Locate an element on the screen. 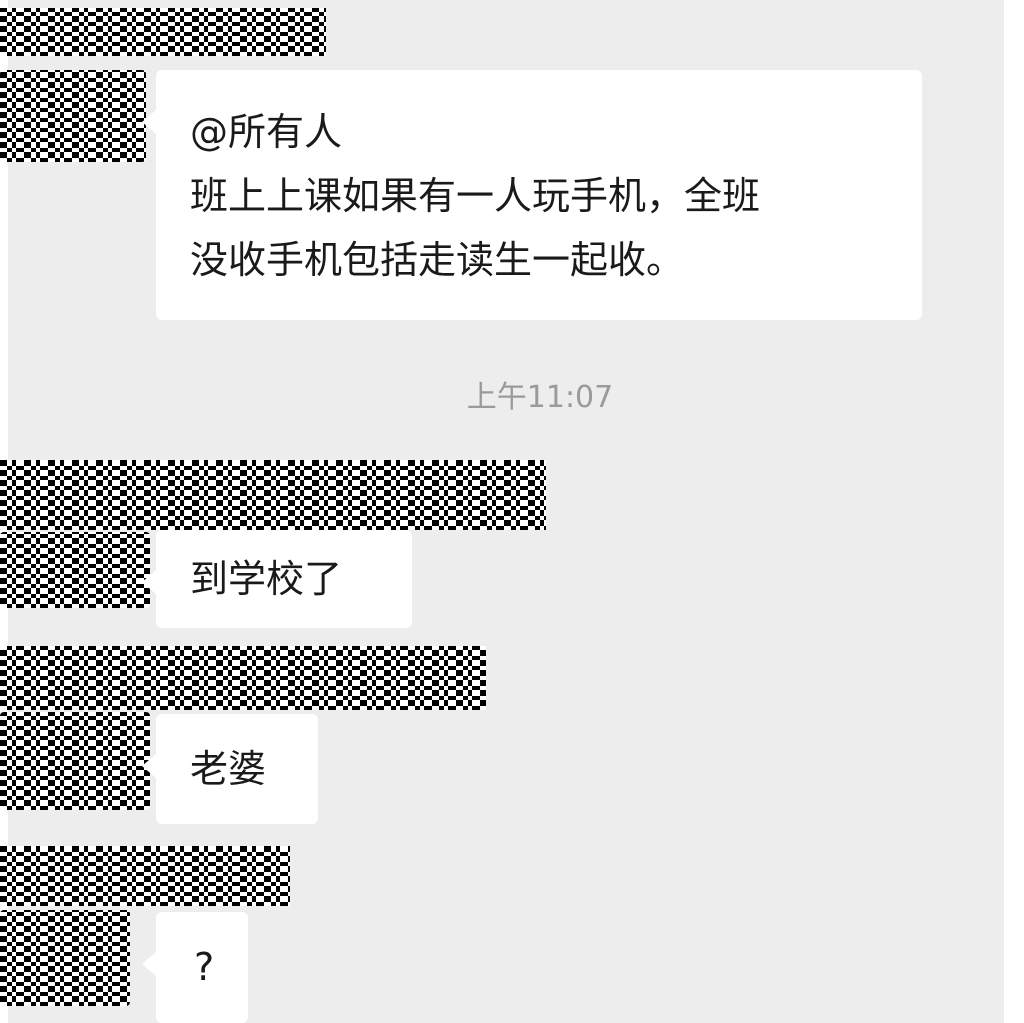 Image resolution: width=1024 pixels, height=1023 pixels. message-text: 老婆 is located at coordinates (228, 769).